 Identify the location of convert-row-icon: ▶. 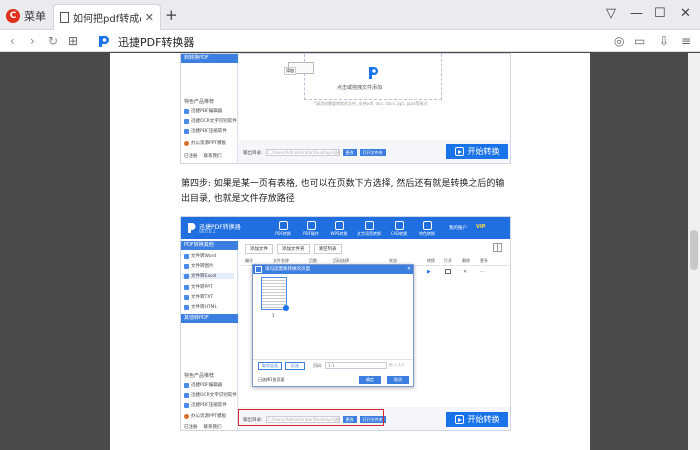
(429, 272).